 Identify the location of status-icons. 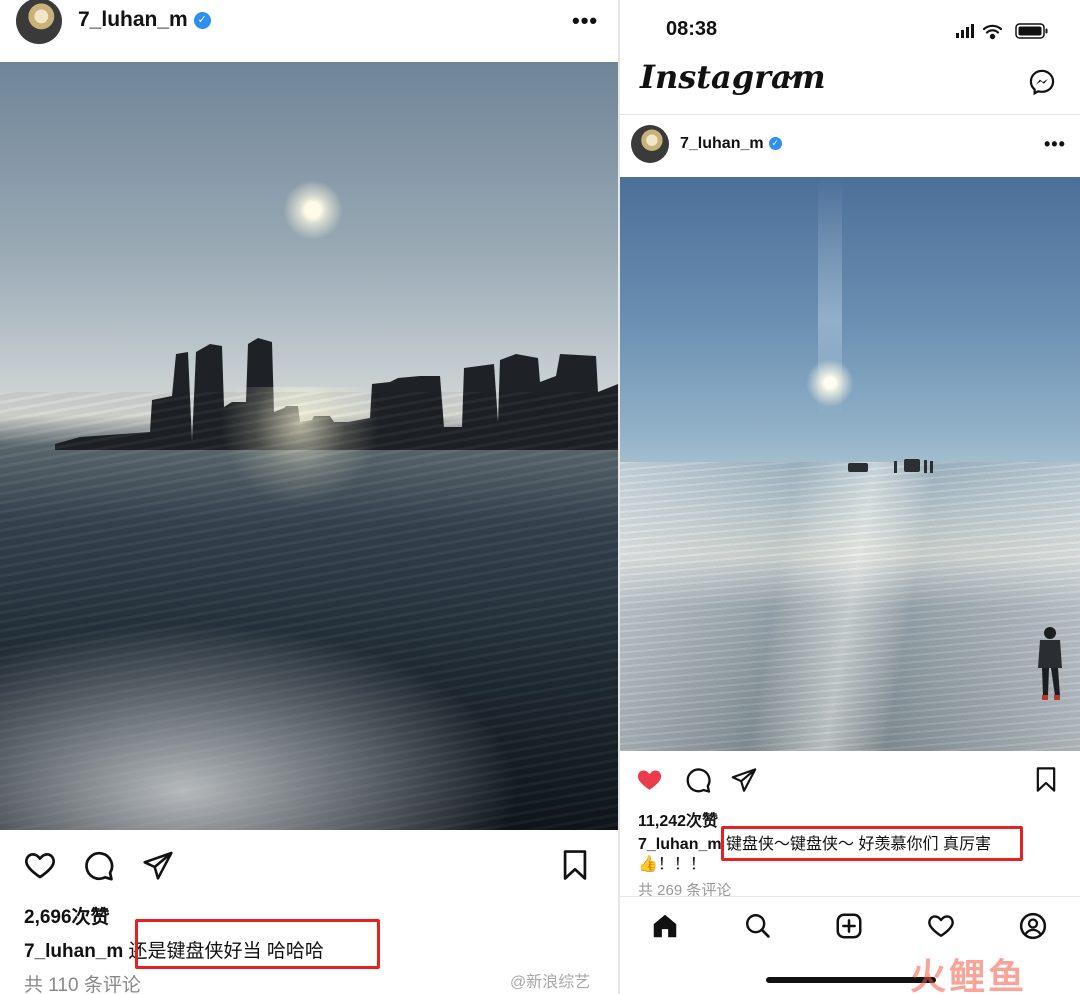
(1002, 31).